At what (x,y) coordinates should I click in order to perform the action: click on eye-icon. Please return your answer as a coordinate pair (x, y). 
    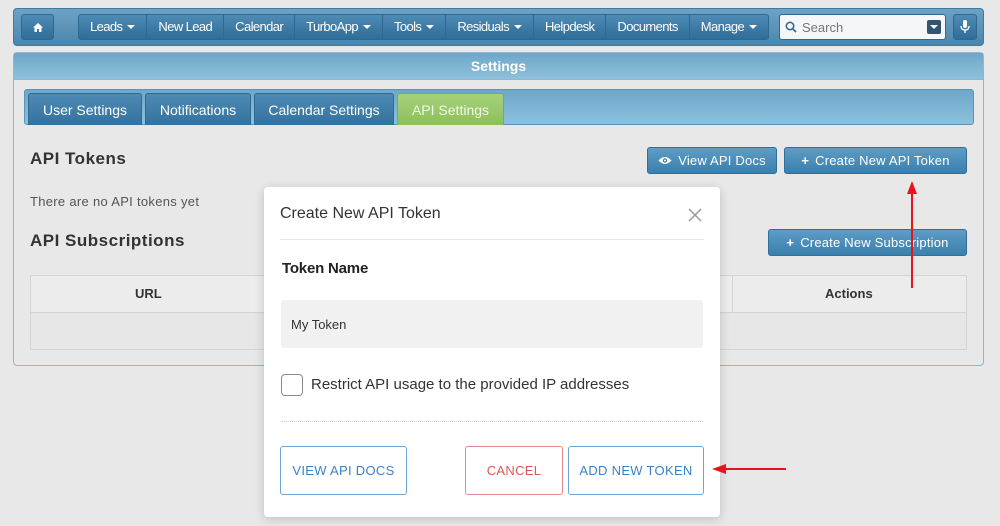
    Looking at the image, I should click on (665, 160).